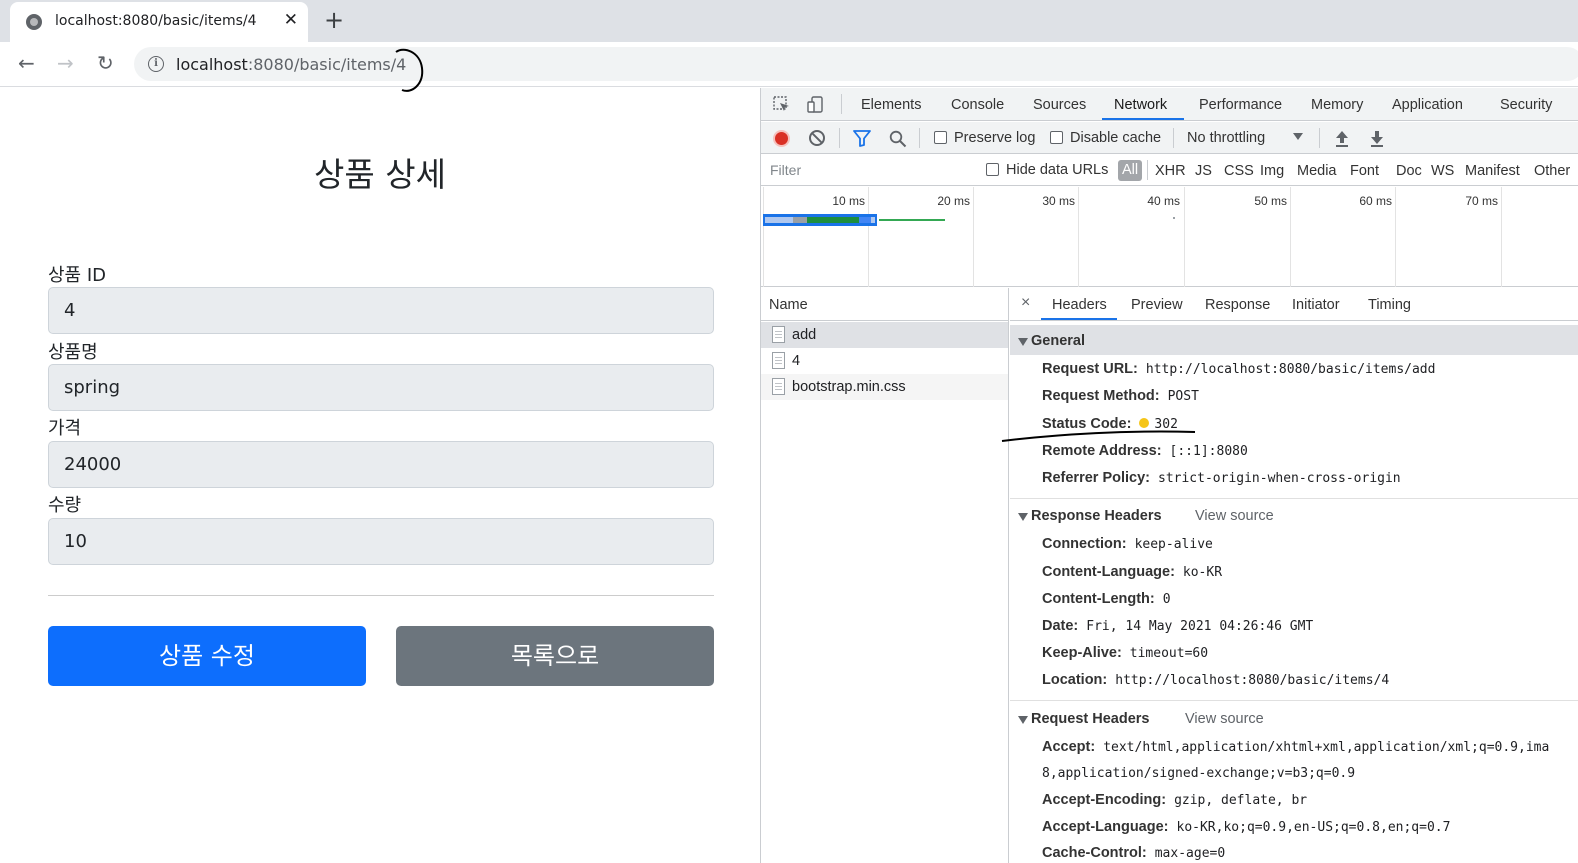 The image size is (1578, 863). What do you see at coordinates (1130, 170) in the screenshot?
I see `type-filter-all: All` at bounding box center [1130, 170].